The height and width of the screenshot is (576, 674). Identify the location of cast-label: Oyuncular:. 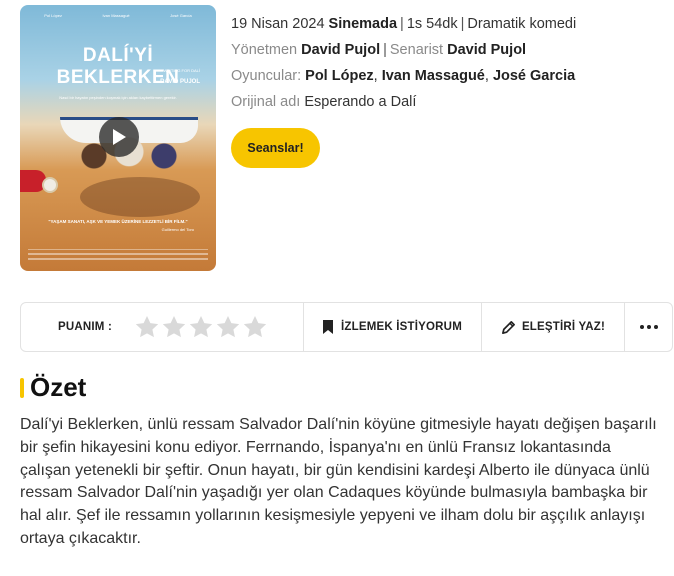
(266, 76).